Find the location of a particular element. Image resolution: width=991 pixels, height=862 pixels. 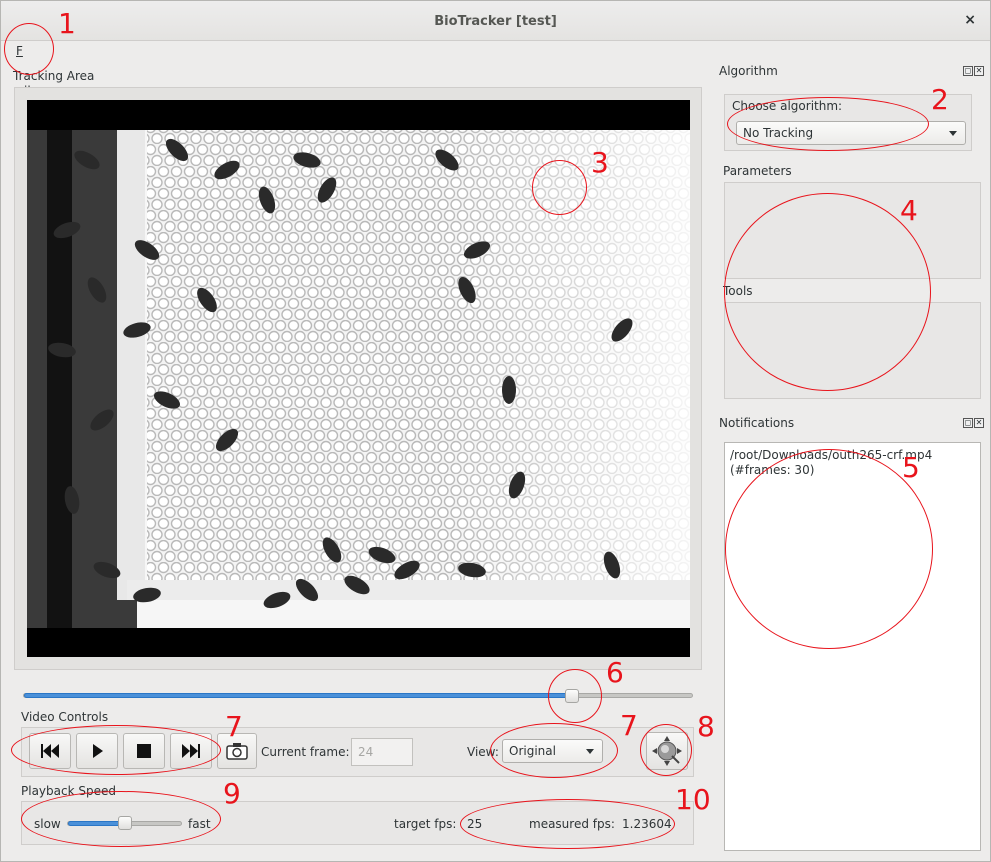

play-icon is located at coordinates (98, 751).